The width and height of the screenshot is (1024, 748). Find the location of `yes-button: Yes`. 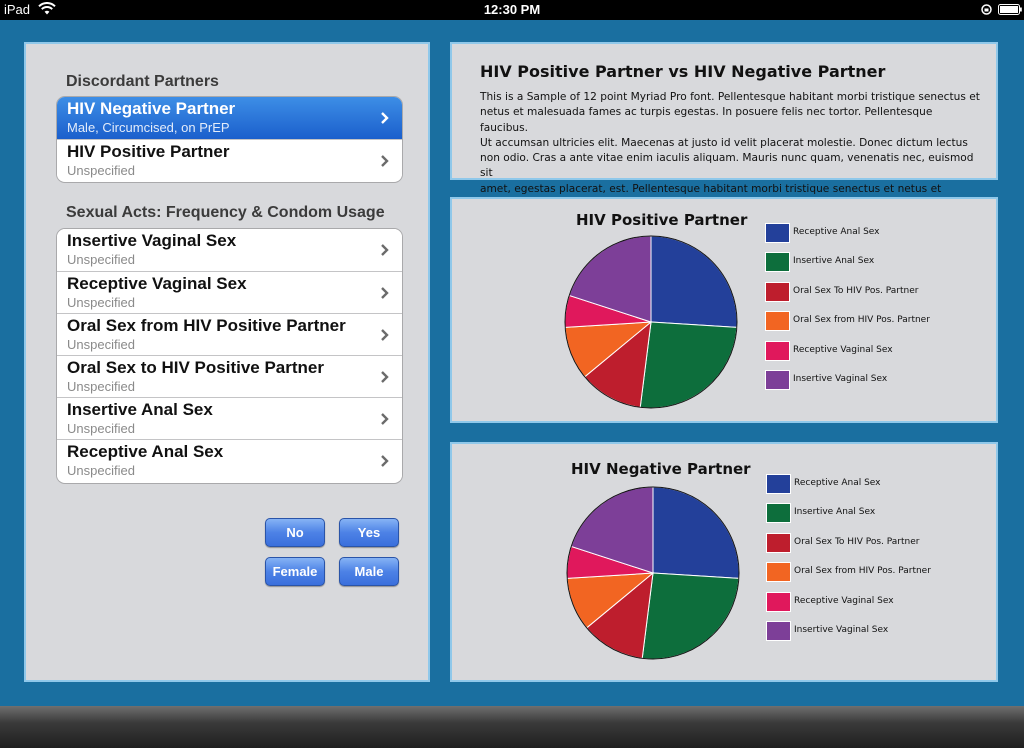

yes-button: Yes is located at coordinates (369, 532).